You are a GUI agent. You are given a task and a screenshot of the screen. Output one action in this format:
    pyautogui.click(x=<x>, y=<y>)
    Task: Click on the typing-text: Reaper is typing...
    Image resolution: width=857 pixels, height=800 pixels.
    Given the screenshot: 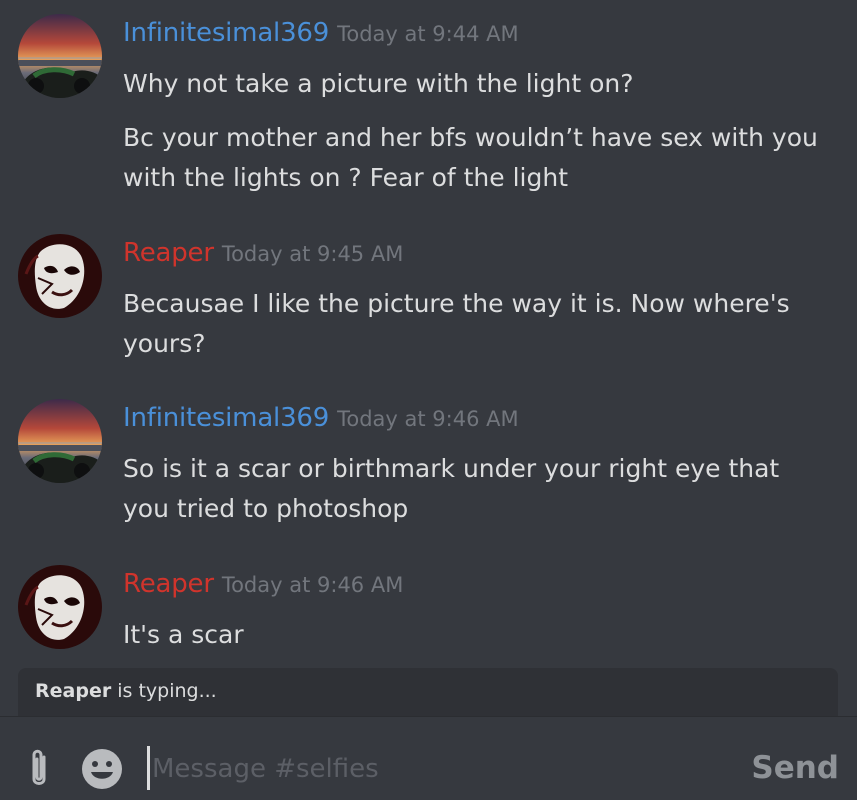 What is the action you would take?
    pyautogui.click(x=126, y=691)
    